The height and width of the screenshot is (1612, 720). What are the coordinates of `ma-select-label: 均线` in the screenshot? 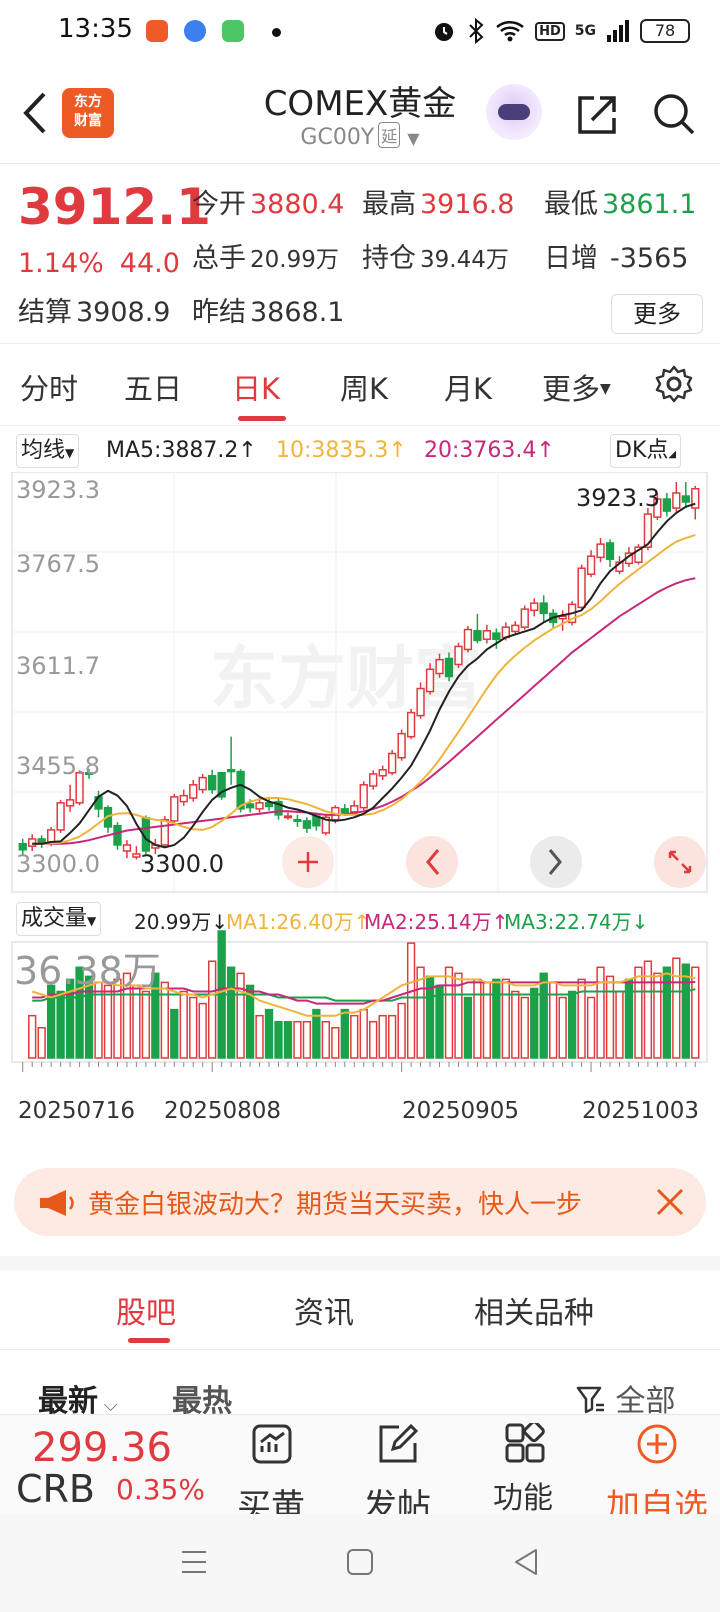 It's located at (43, 450).